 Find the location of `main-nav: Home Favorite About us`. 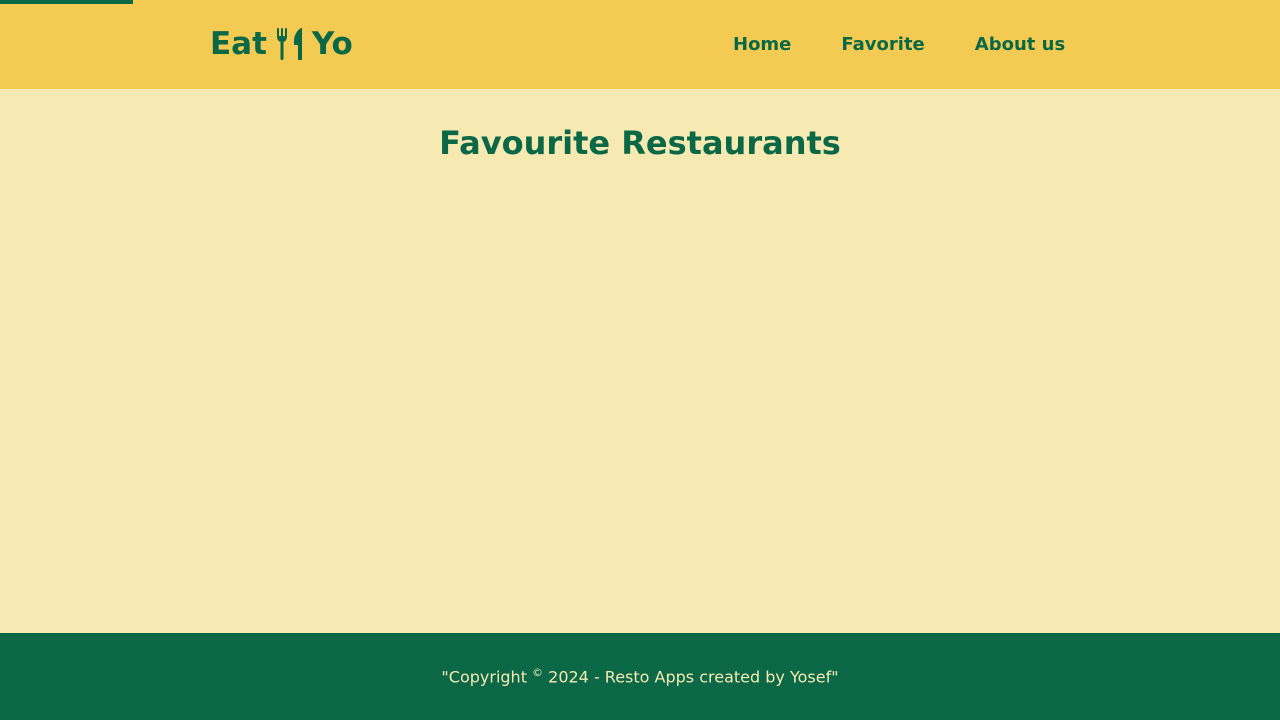

main-nav: Home Favorite About us is located at coordinates (899, 44).